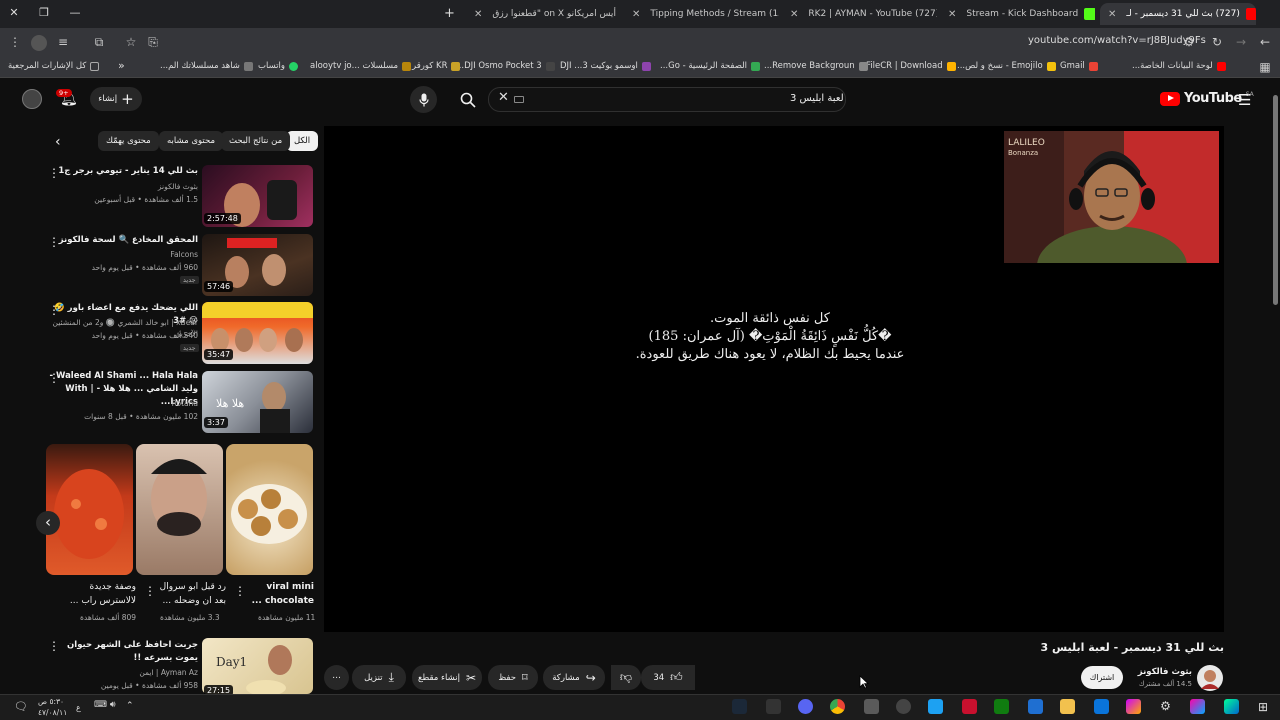 This screenshot has width=1280, height=720. What do you see at coordinates (78, 707) in the screenshot?
I see `input-language: ع` at bounding box center [78, 707].